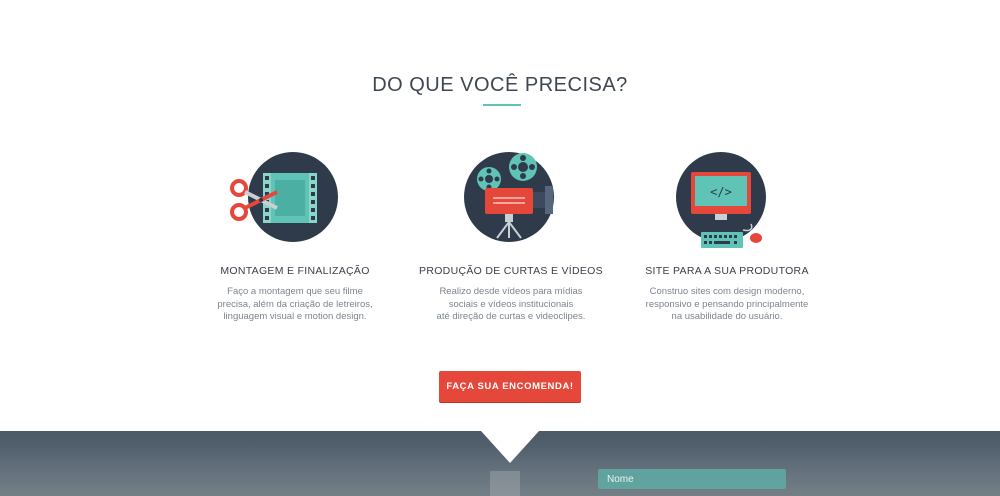 This screenshot has width=1000, height=496. I want to click on film-projector-icon, so click(511, 200).